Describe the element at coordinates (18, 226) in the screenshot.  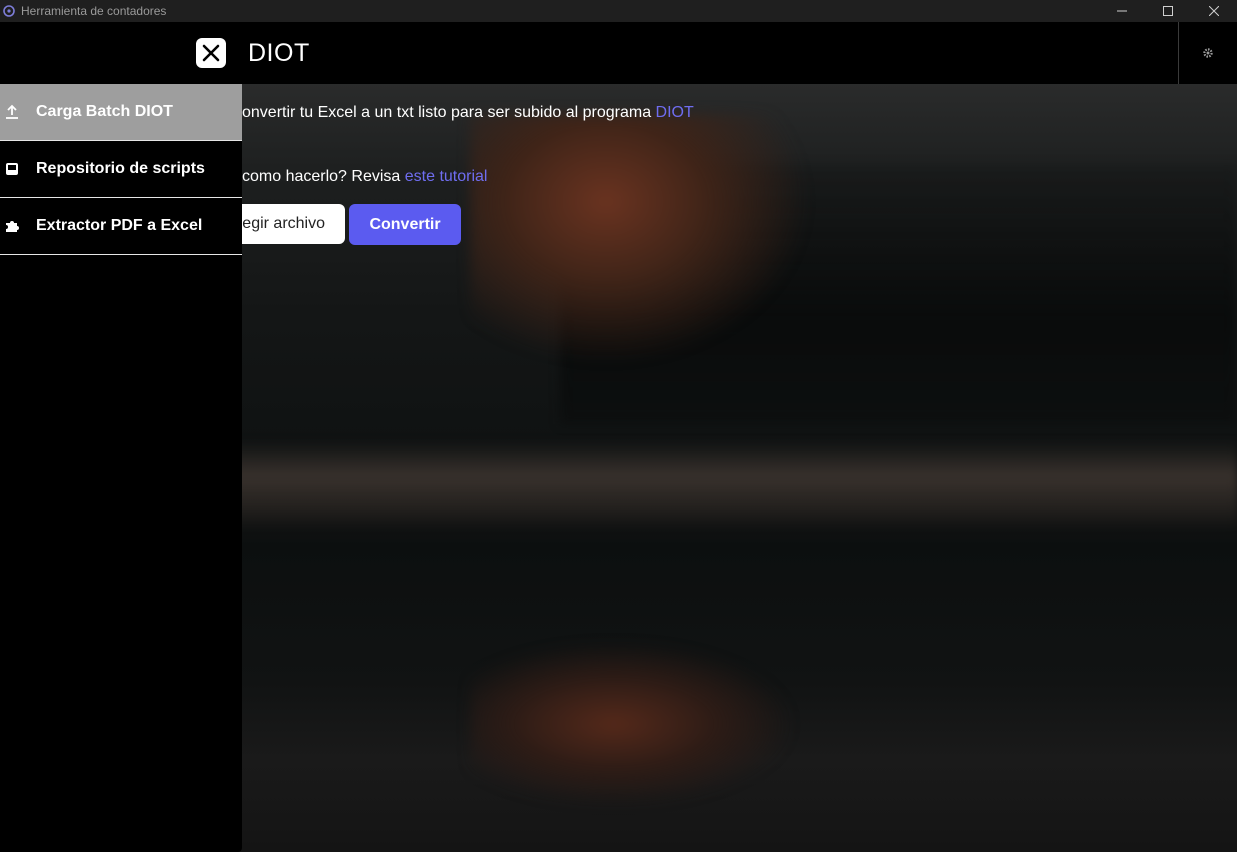
I see `puzzle-icon` at that location.